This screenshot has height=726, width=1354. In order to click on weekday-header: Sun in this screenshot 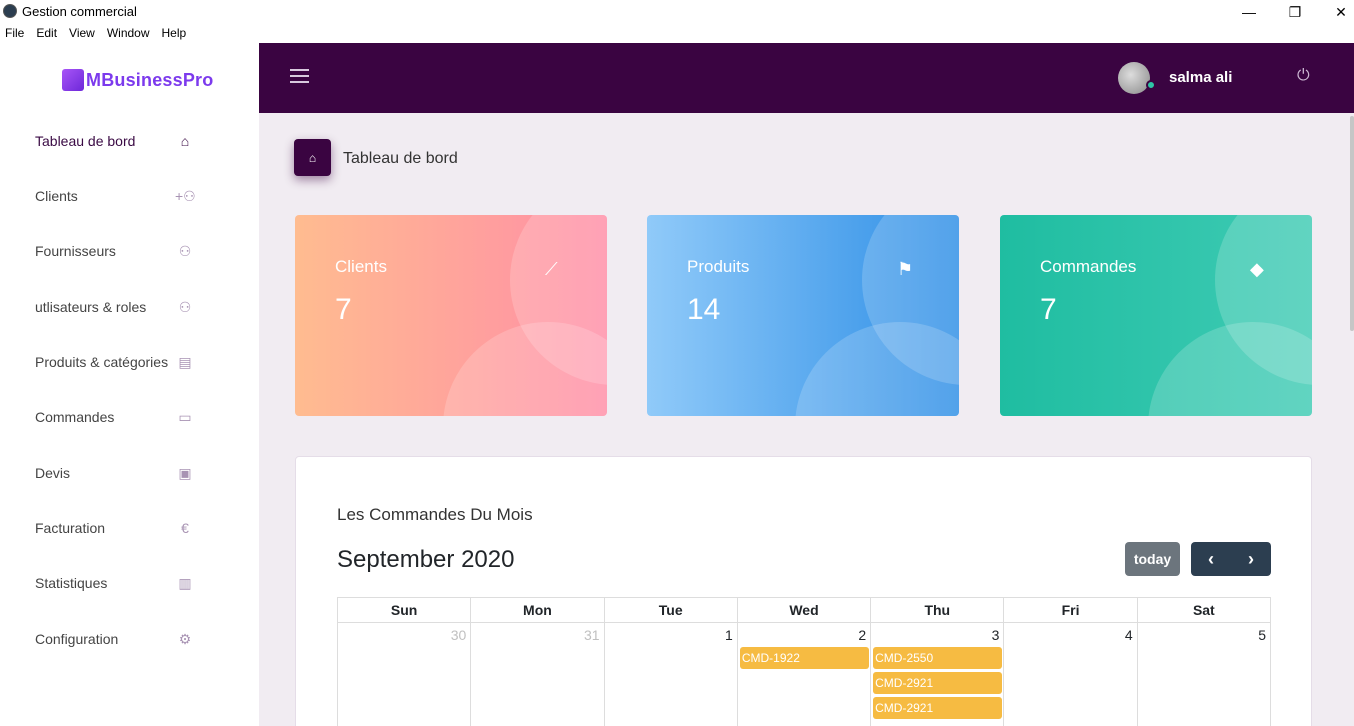, I will do `click(404, 610)`.